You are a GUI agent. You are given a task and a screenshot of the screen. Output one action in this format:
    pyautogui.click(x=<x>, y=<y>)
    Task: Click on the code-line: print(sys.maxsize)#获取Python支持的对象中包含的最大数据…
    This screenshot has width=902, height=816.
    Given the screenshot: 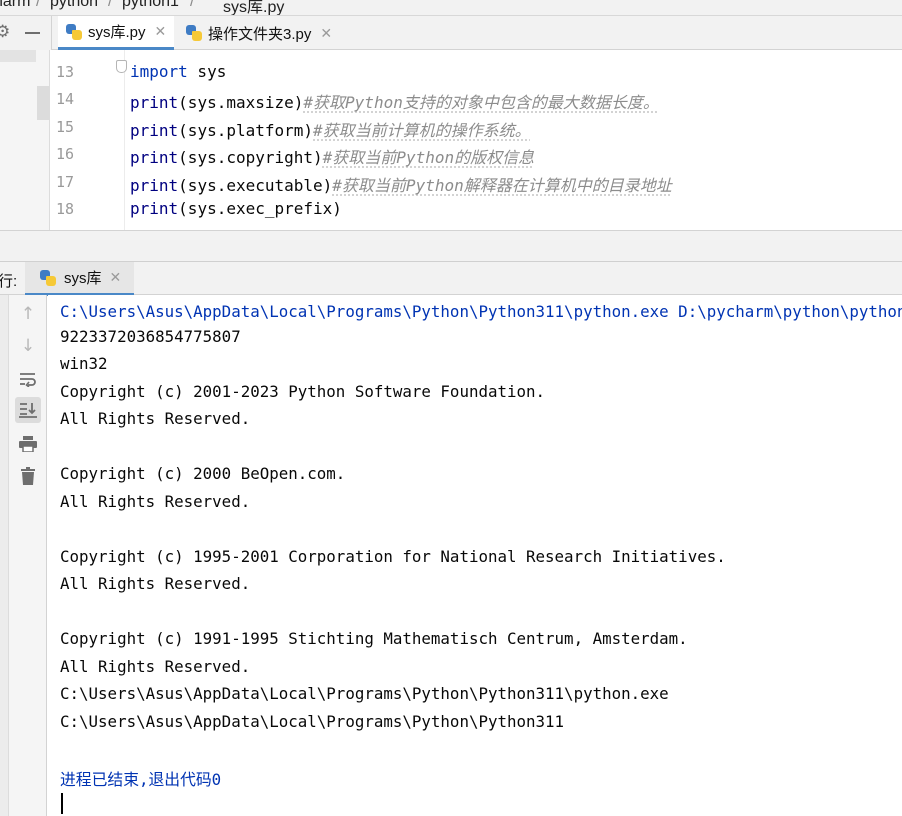 What is the action you would take?
    pyautogui.click(x=394, y=102)
    